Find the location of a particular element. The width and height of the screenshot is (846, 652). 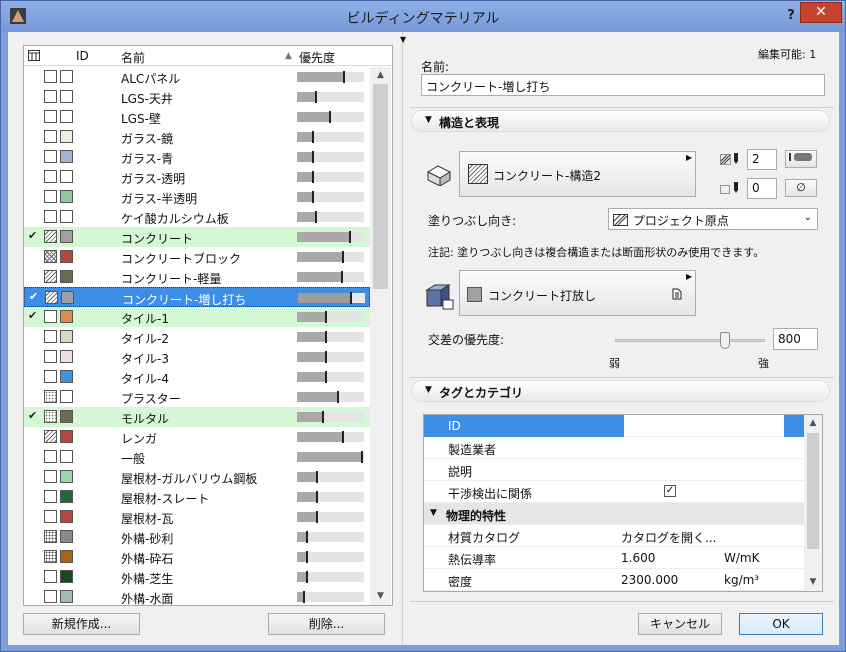

tags-scrollbar: ▲ ▼ is located at coordinates (813, 503).